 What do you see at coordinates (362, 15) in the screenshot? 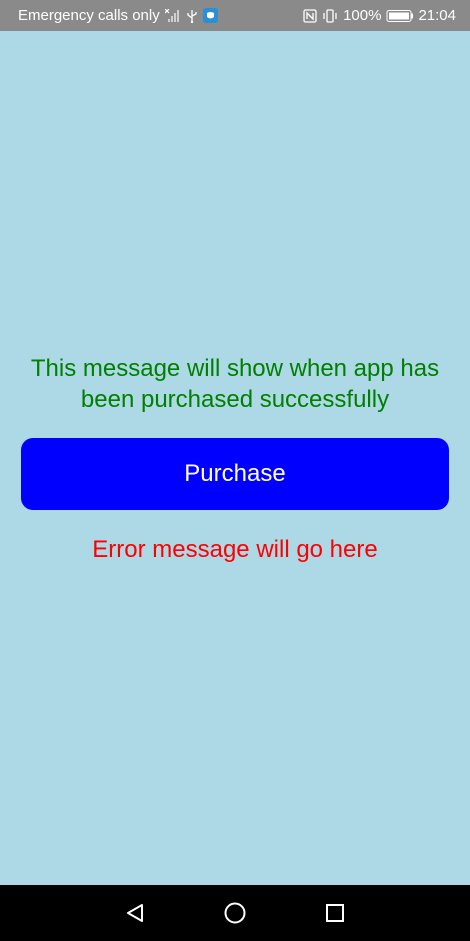
I see `battery-percent: 100%` at bounding box center [362, 15].